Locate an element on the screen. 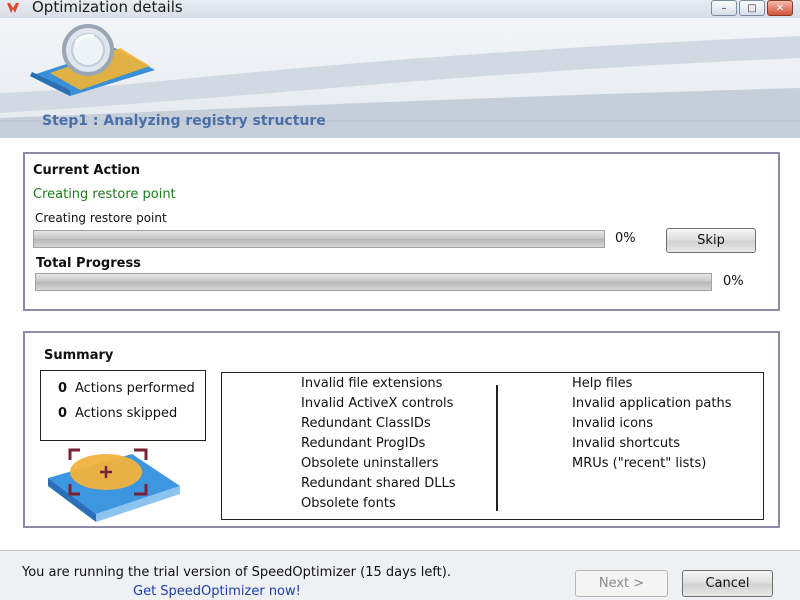 This screenshot has height=600, width=800. category-item: Help files is located at coordinates (602, 383).